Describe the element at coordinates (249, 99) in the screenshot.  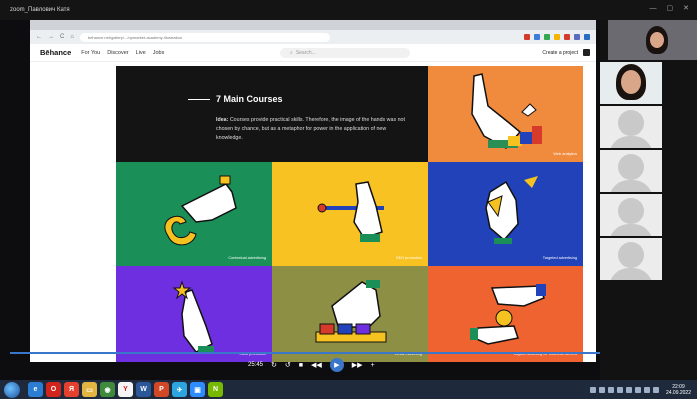
I see `gallery-title: 7 Main Courses` at that location.